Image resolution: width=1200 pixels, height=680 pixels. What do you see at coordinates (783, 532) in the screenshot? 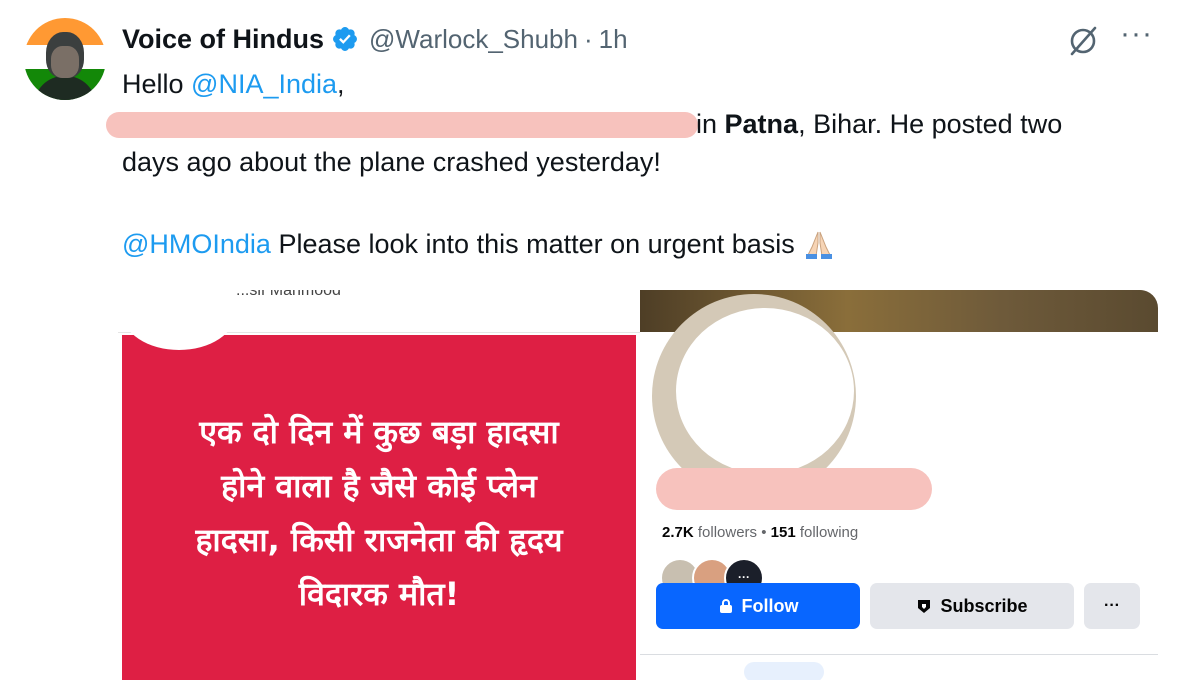
I see `following-count: 151` at bounding box center [783, 532].